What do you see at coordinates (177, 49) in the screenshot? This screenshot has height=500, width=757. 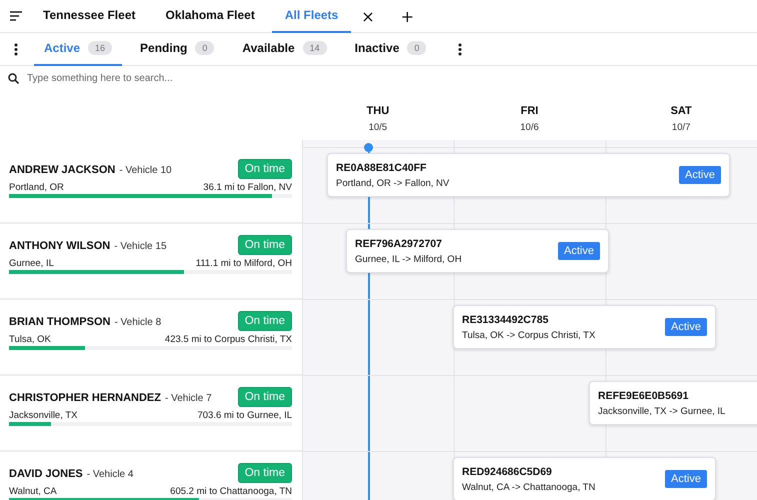 I see `status-tab: Pending 0` at bounding box center [177, 49].